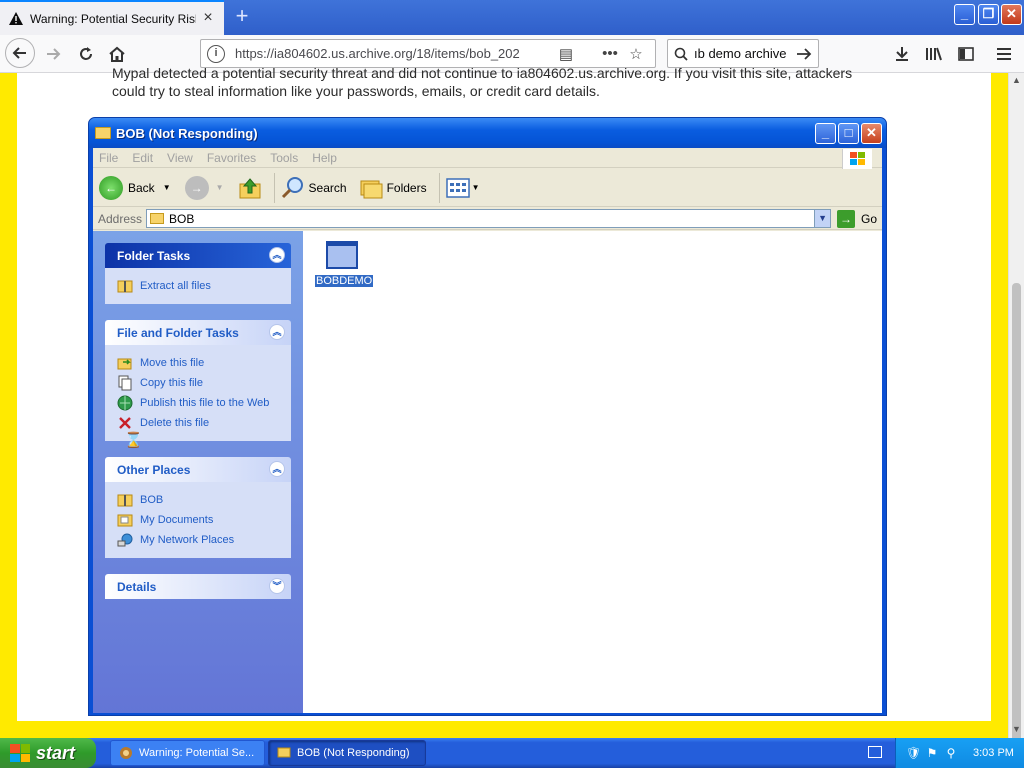 Image resolution: width=1024 pixels, height=768 pixels. What do you see at coordinates (951, 753) in the screenshot?
I see `search-tray-icon: ⚲` at bounding box center [951, 753].